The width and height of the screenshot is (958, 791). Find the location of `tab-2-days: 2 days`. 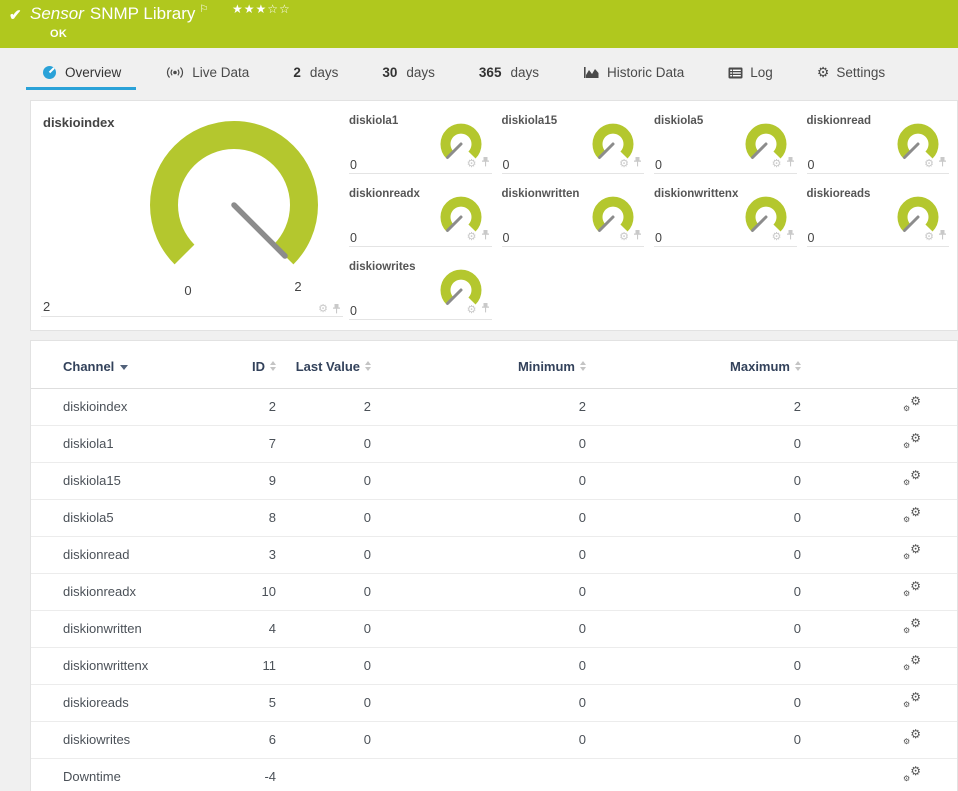

tab-2-days: 2 days is located at coordinates (315, 72).